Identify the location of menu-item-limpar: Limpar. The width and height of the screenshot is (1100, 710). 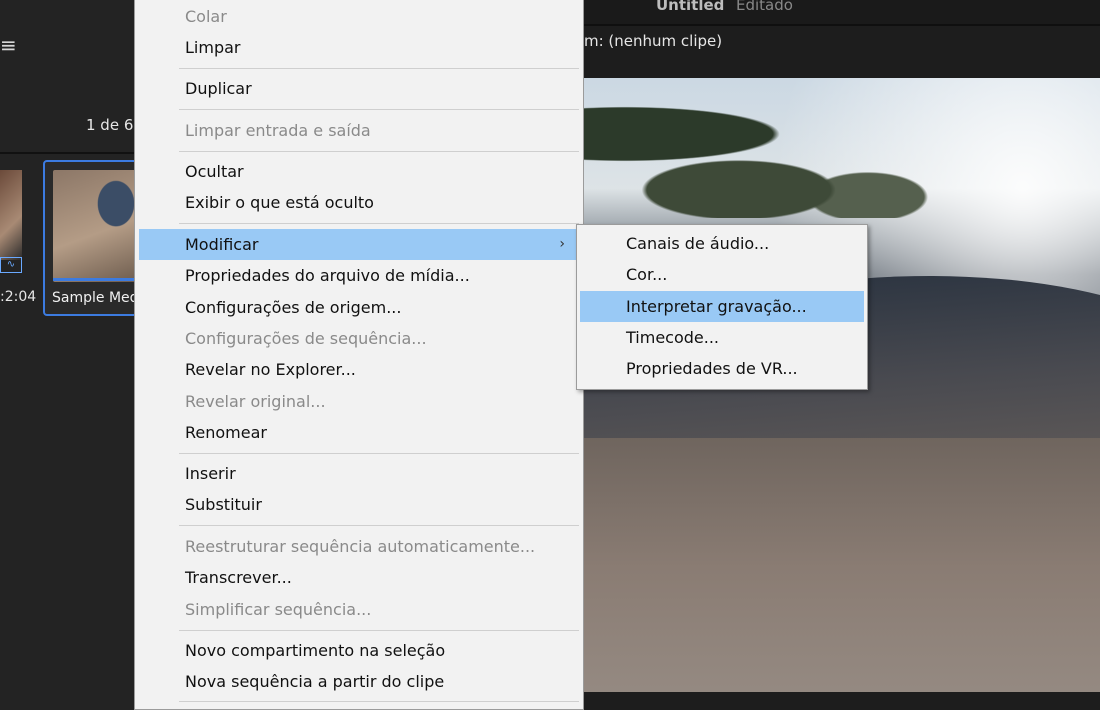
(359, 47).